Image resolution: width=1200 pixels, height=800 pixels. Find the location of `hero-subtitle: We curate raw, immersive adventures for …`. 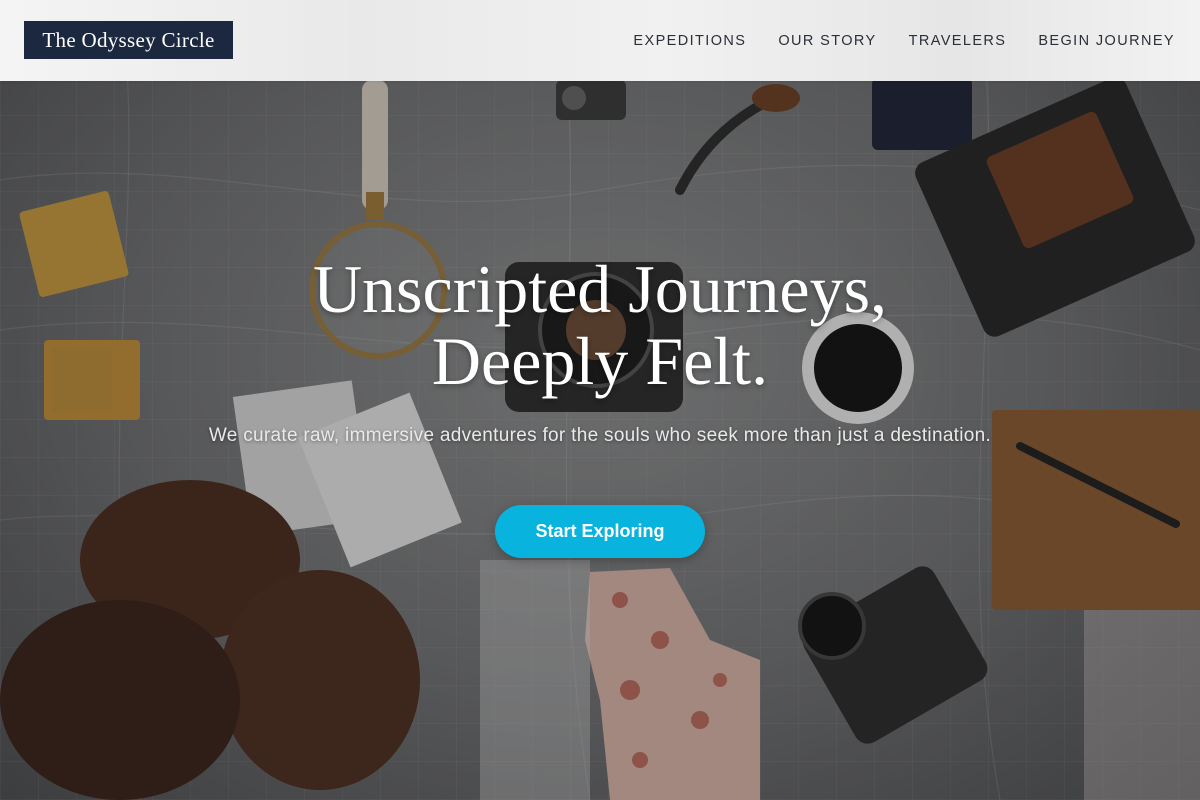

hero-subtitle: We curate raw, immersive adventures for … is located at coordinates (600, 435).